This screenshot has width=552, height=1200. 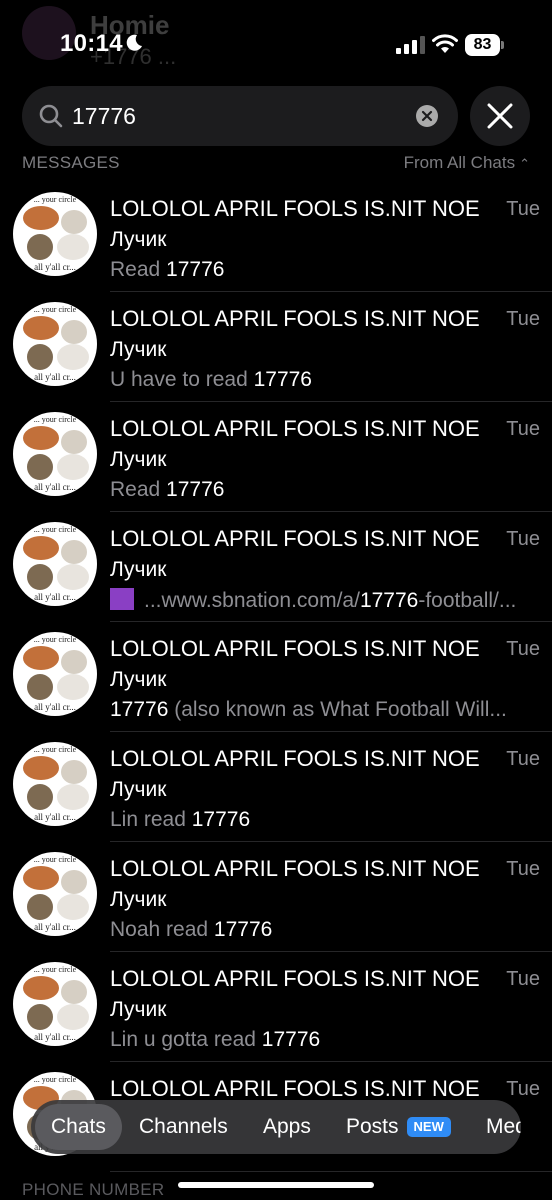 What do you see at coordinates (372, 1126) in the screenshot?
I see `tab-posts-label: Posts` at bounding box center [372, 1126].